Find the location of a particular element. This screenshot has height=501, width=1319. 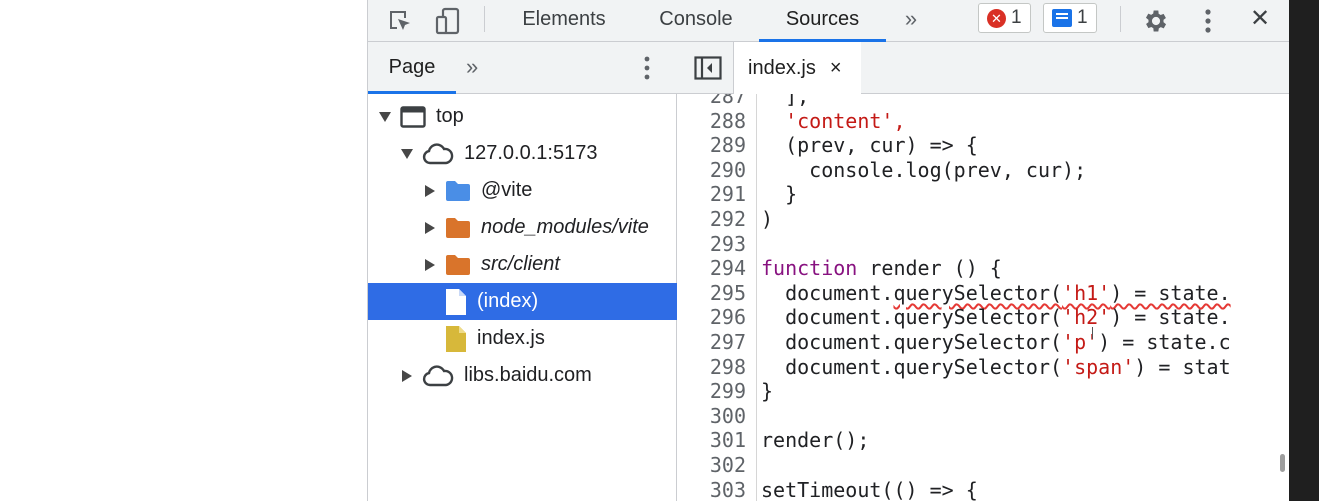

line-number: 301 is located at coordinates (716, 440).